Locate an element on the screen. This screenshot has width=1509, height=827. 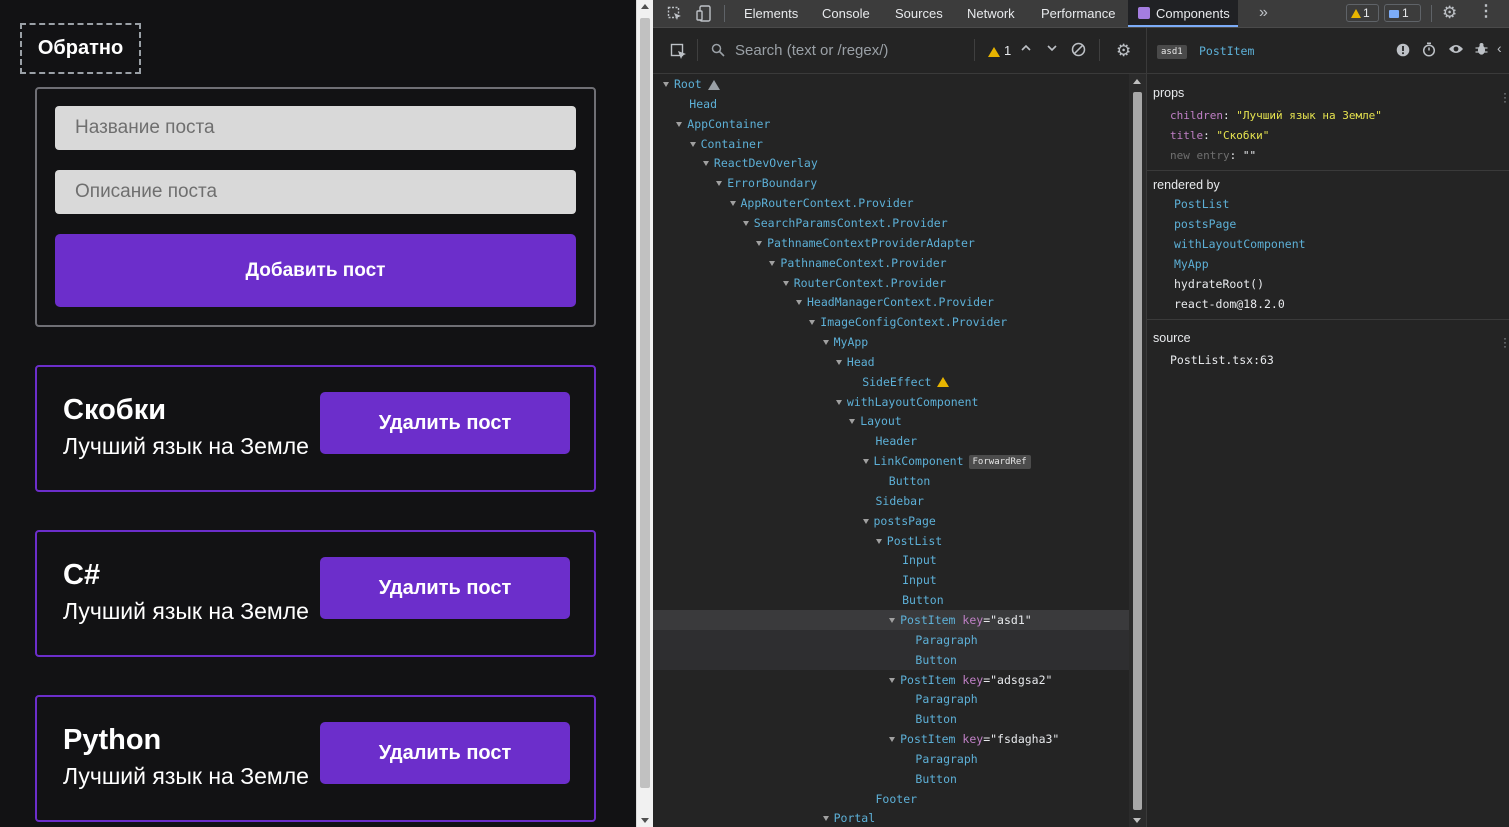
tree-node: PostList is located at coordinates (891, 541).